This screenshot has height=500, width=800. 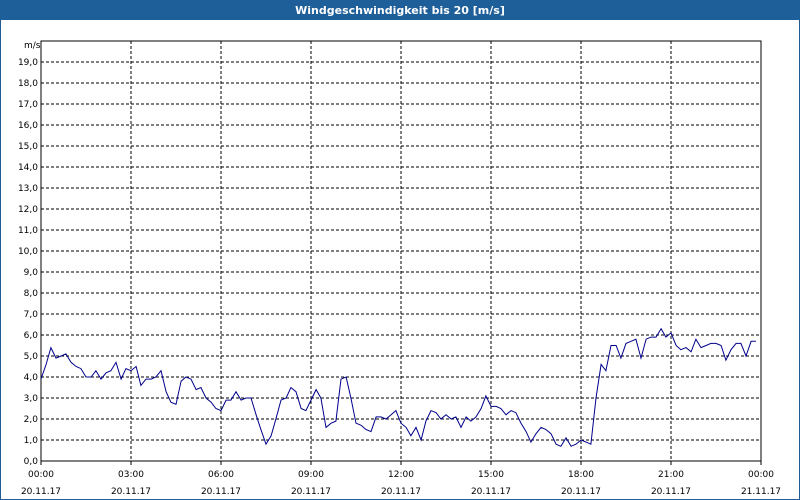 What do you see at coordinates (31, 336) in the screenshot?
I see `y-tick-label: 6,0` at bounding box center [31, 336].